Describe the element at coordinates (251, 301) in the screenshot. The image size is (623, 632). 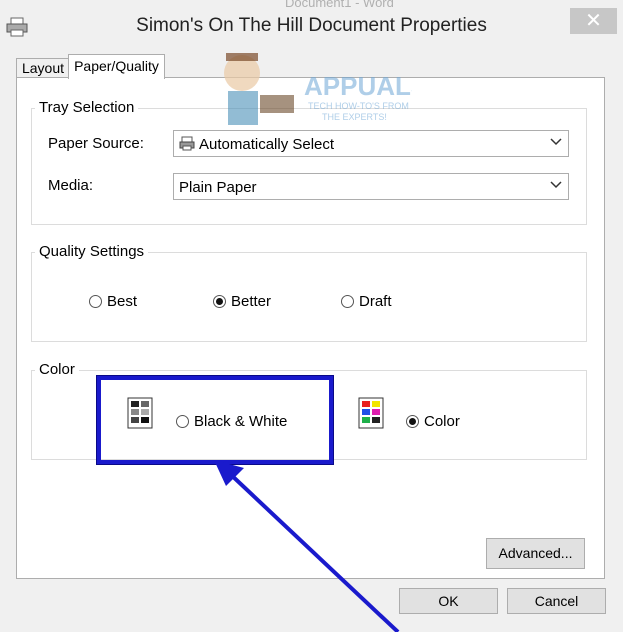
I see `radio-better-label: Better` at that location.